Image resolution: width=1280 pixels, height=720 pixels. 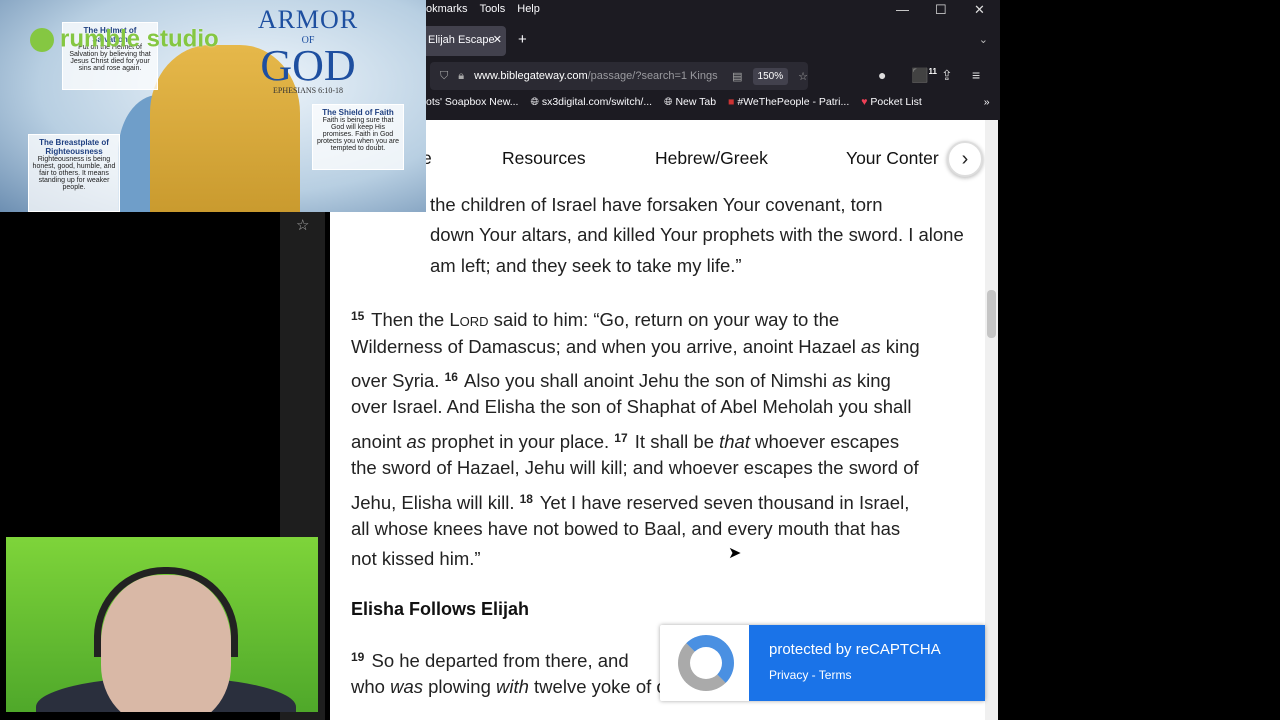 I want to click on new-tab-button: +, so click(x=522, y=39).